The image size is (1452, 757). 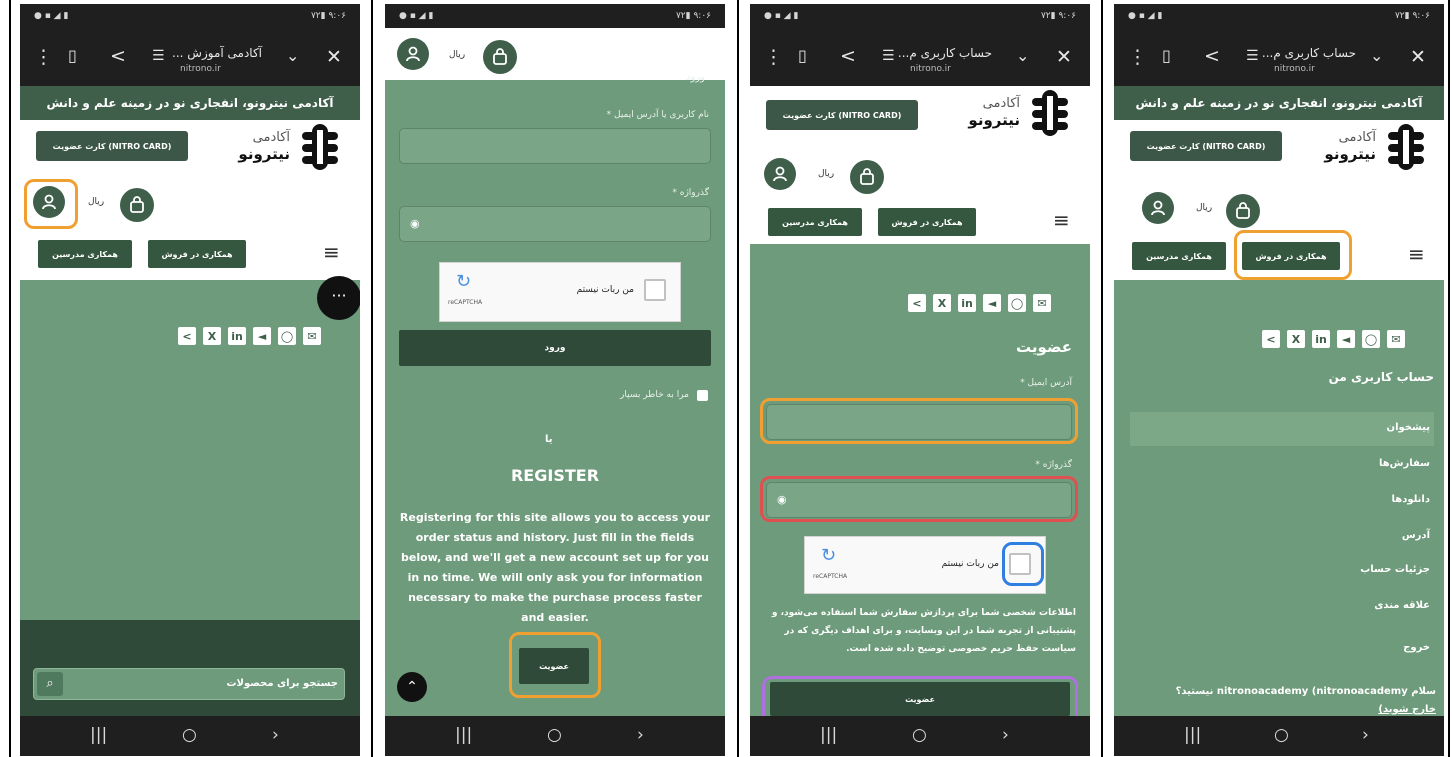 What do you see at coordinates (189, 684) in the screenshot?
I see `product-search-bar: ⌕ جستجو برای محصولات` at bounding box center [189, 684].